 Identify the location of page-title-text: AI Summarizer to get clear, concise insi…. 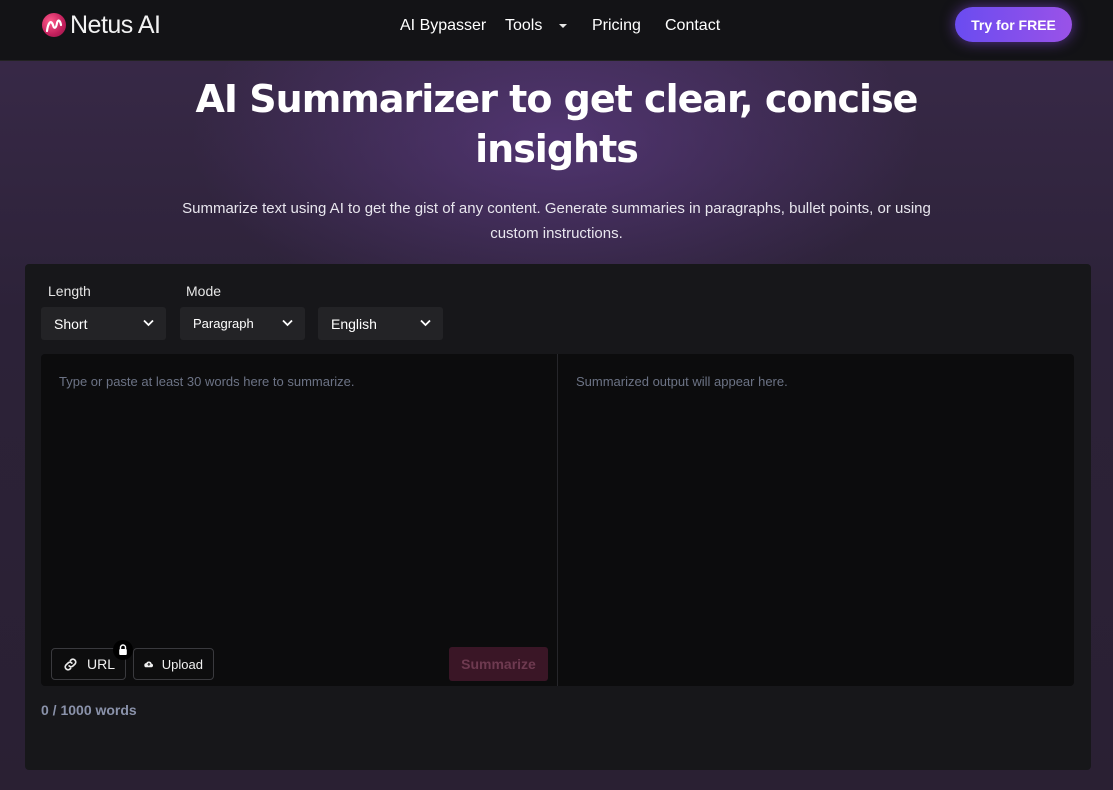
(557, 124).